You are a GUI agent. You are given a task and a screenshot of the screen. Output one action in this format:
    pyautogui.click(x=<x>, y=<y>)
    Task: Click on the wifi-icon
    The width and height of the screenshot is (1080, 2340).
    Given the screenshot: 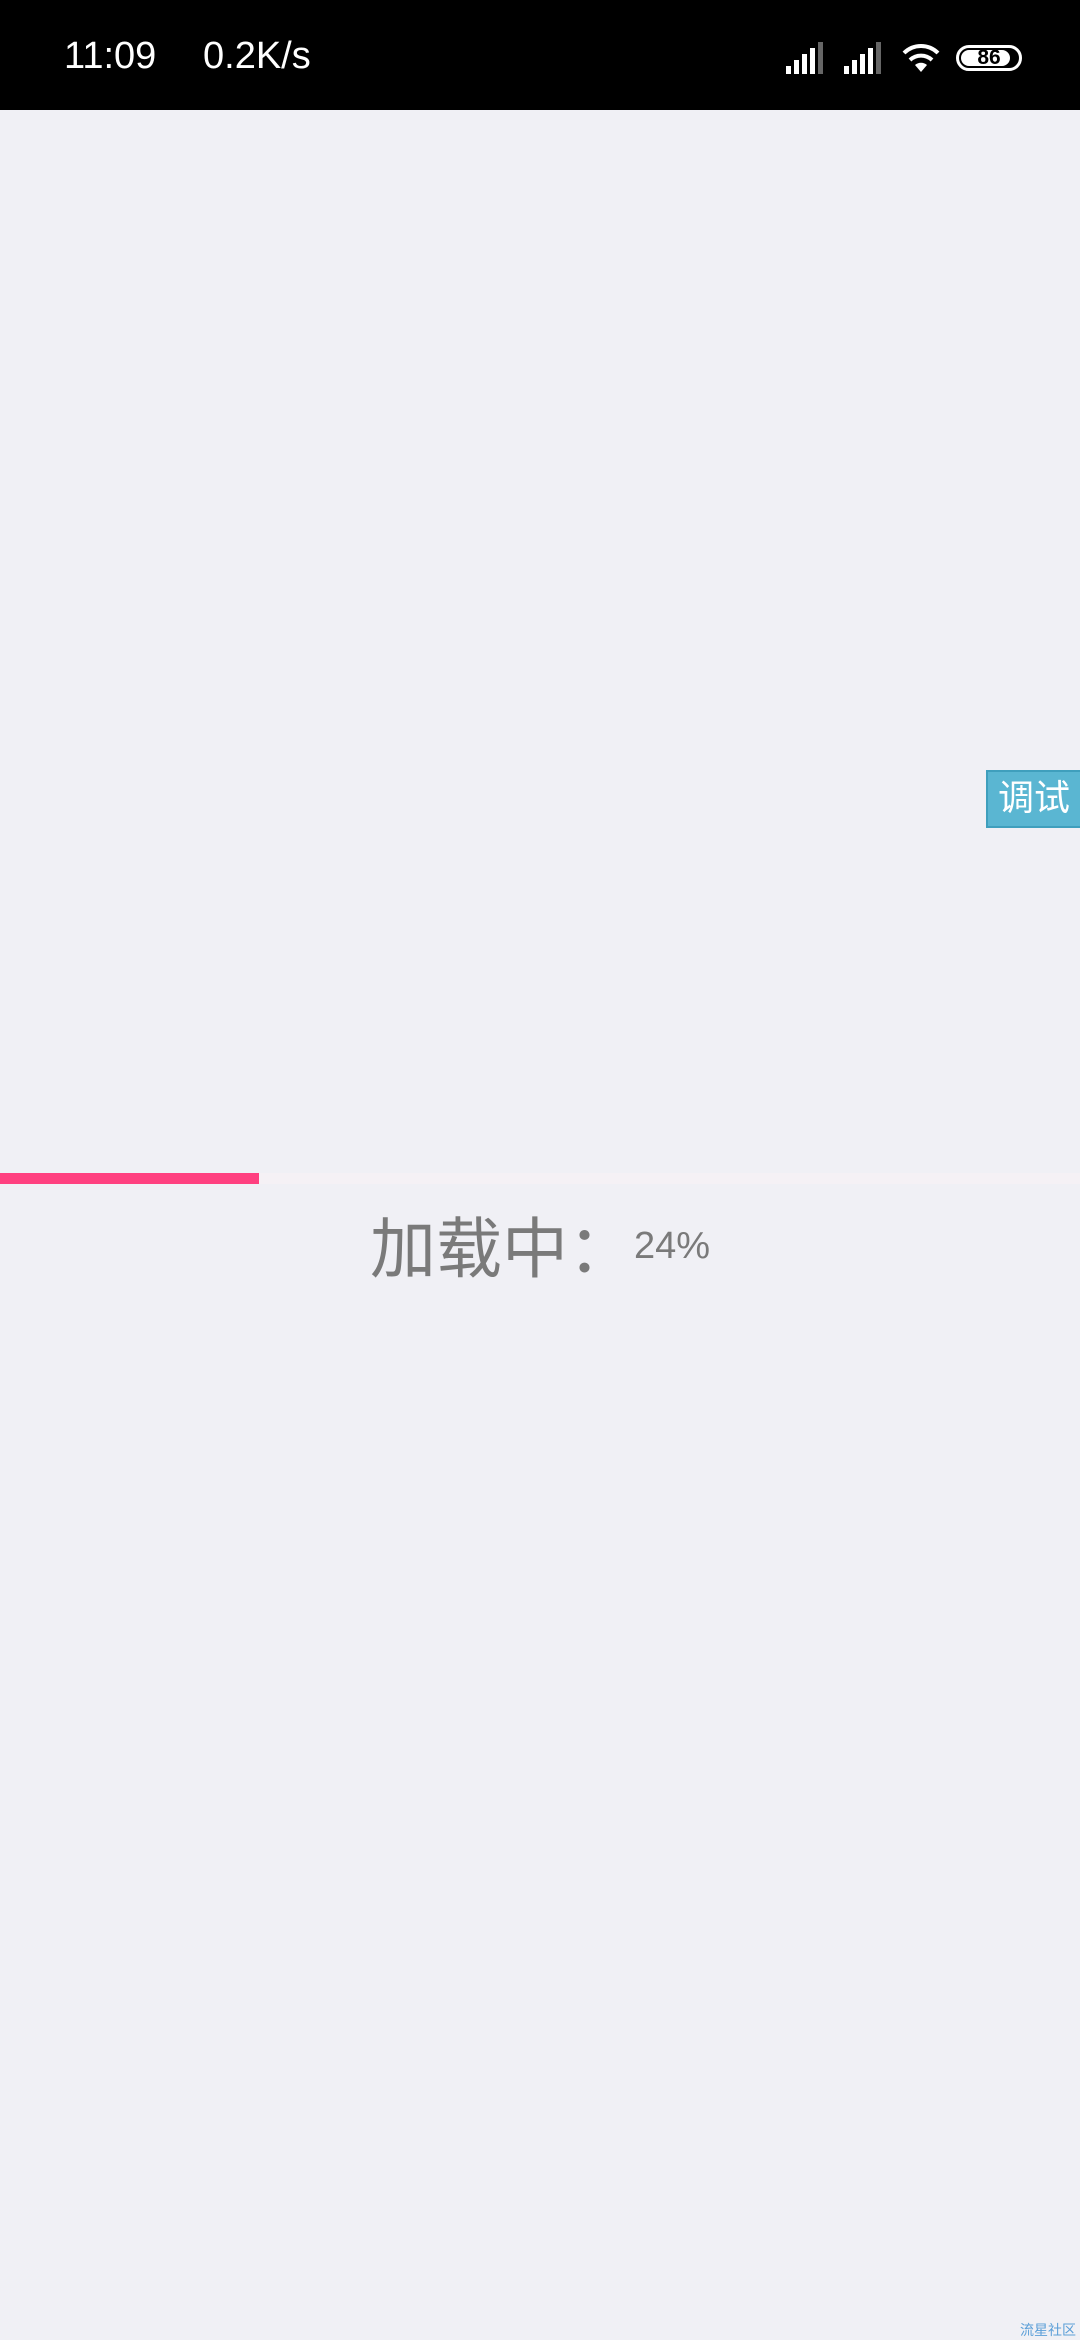 What is the action you would take?
    pyautogui.click(x=921, y=58)
    